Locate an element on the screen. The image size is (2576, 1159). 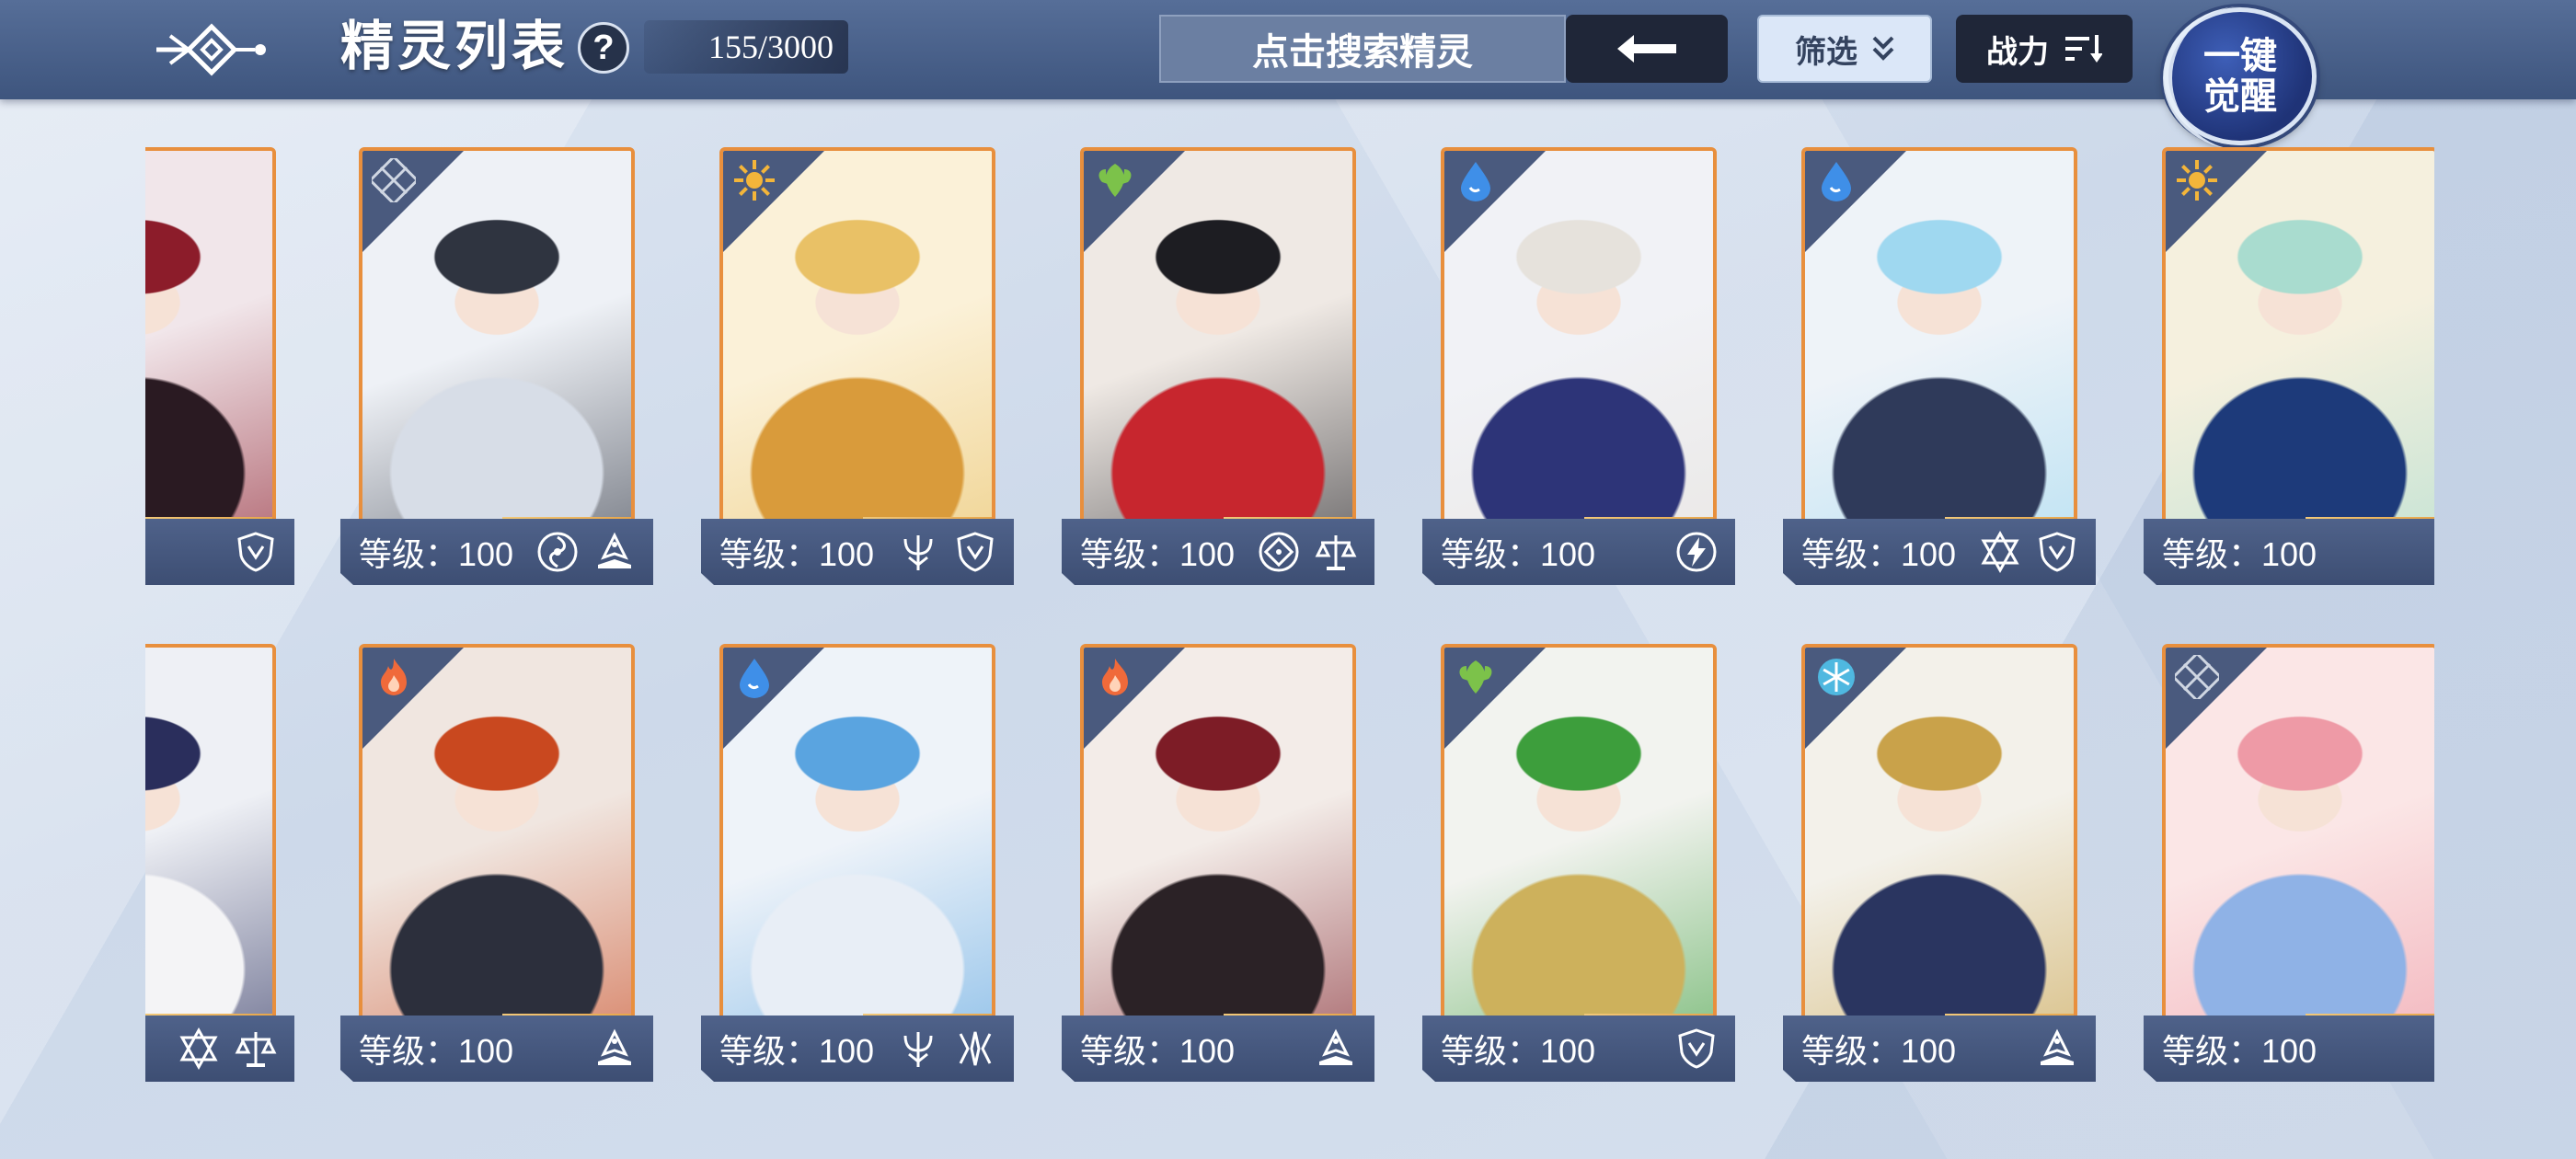
claw-icon is located at coordinates (975, 1049).